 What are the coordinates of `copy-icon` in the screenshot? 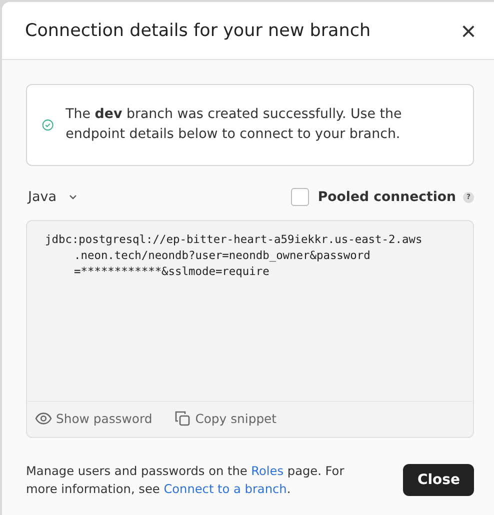 It's located at (183, 418).